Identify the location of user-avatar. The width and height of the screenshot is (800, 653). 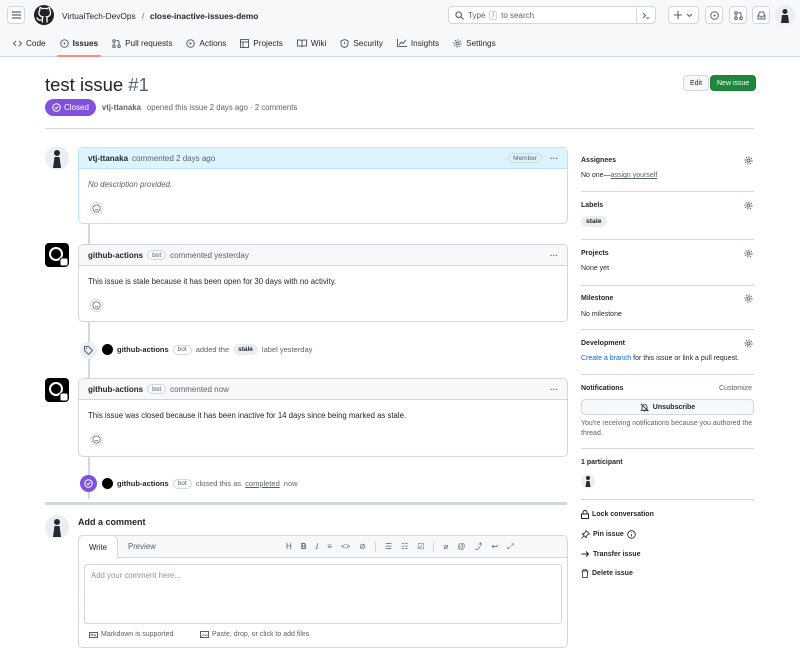
(785, 15).